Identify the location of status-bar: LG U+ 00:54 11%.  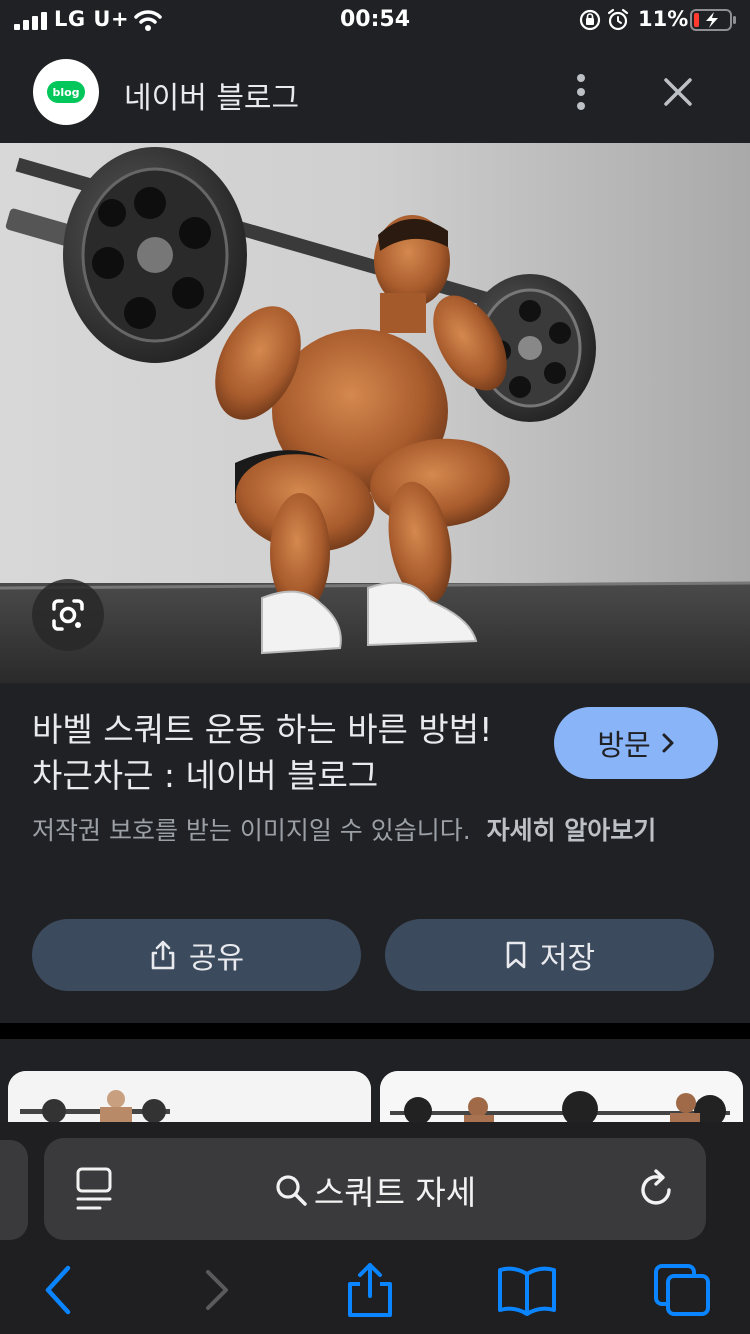
(375, 22).